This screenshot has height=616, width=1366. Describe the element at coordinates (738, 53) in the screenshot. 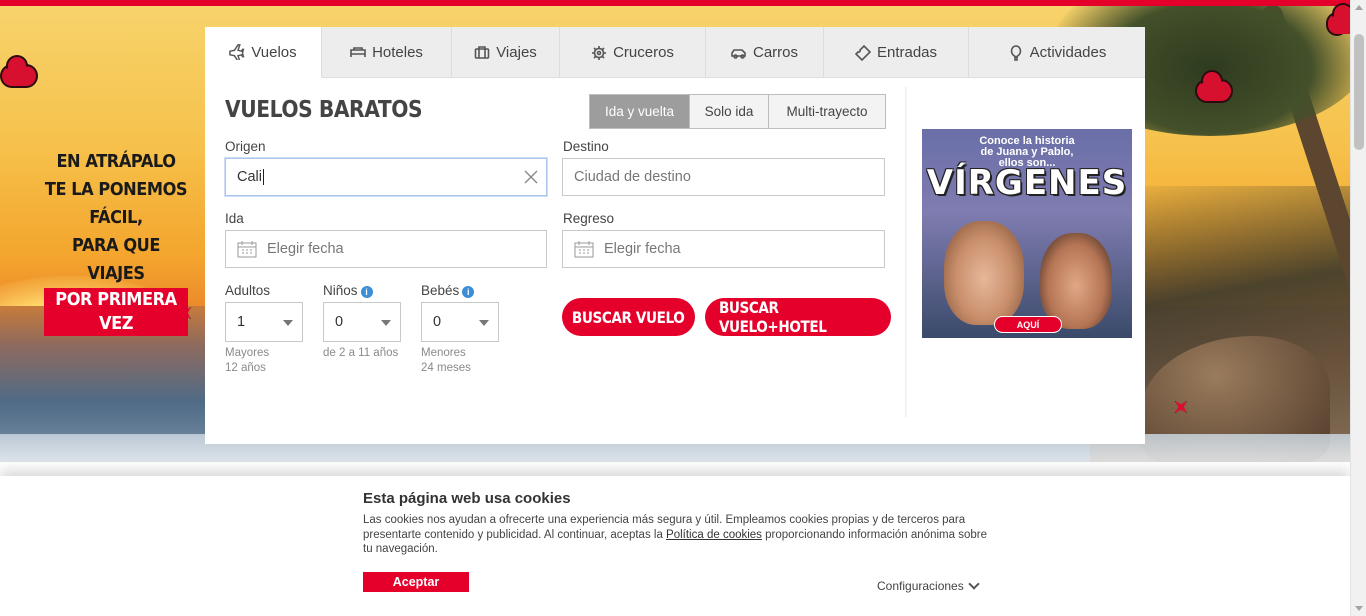

I see `car-icon` at that location.